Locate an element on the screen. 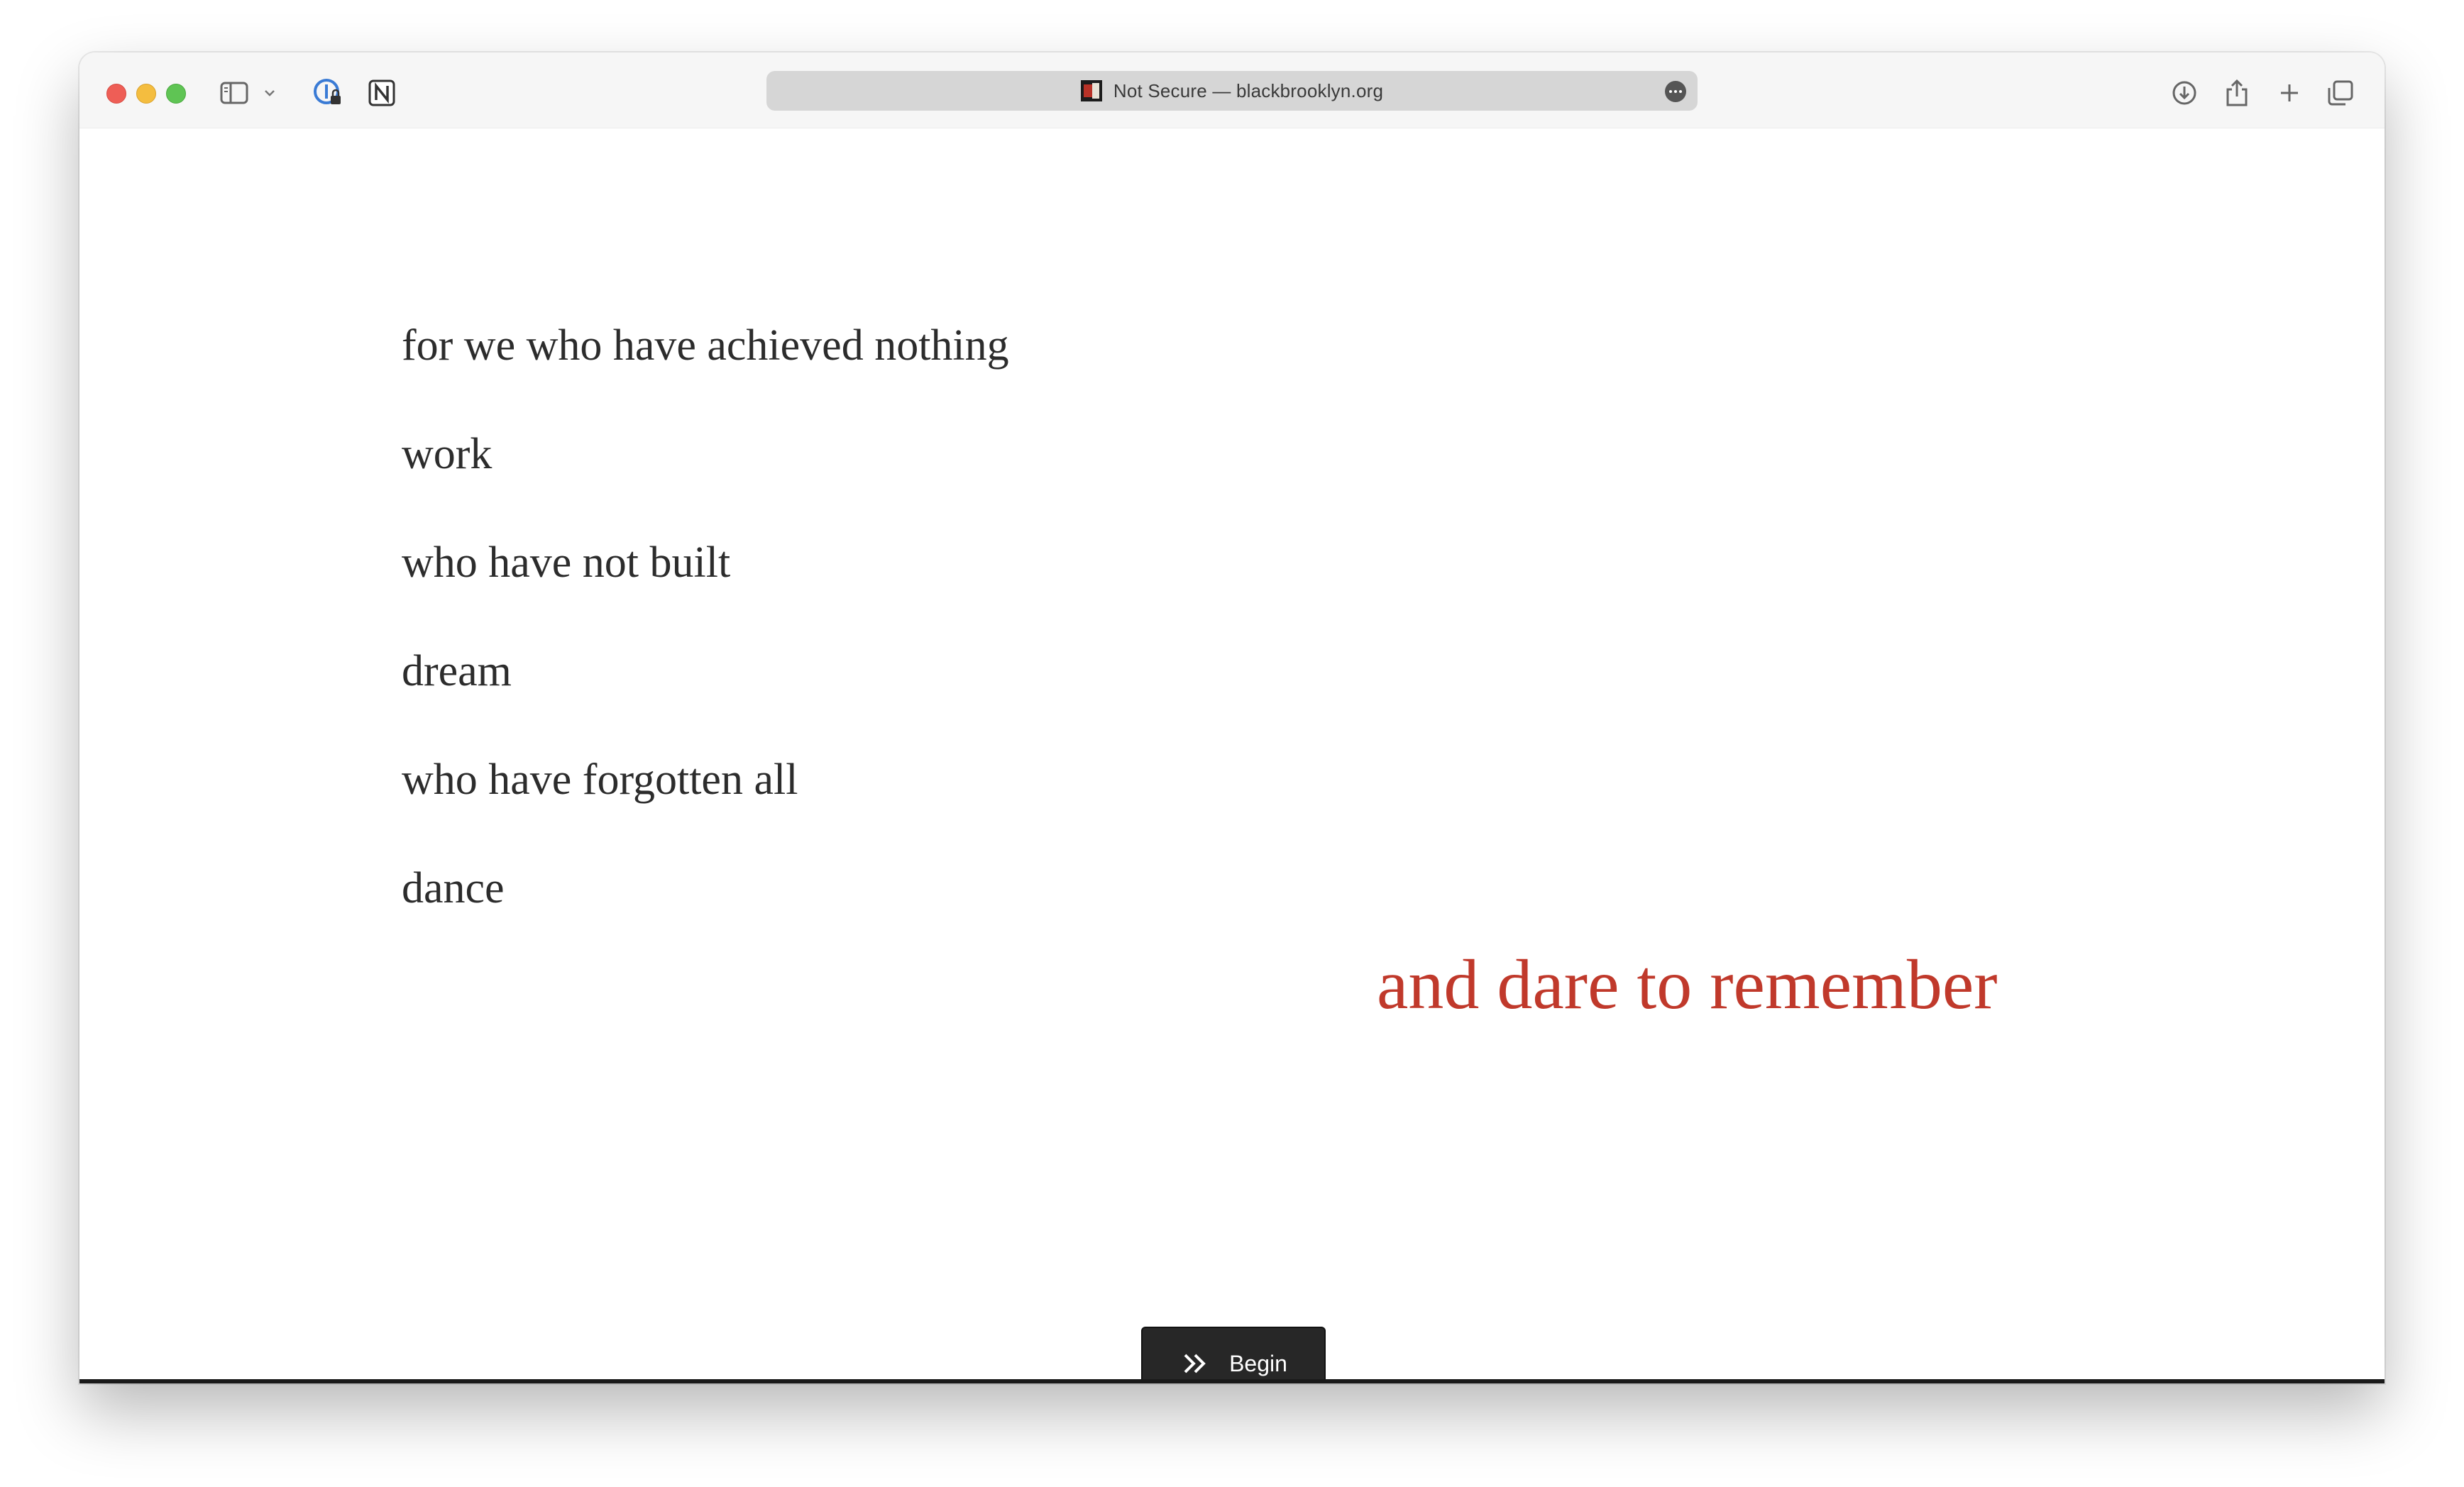 This screenshot has width=2464, height=1487. share-icon is located at coordinates (2237, 93).